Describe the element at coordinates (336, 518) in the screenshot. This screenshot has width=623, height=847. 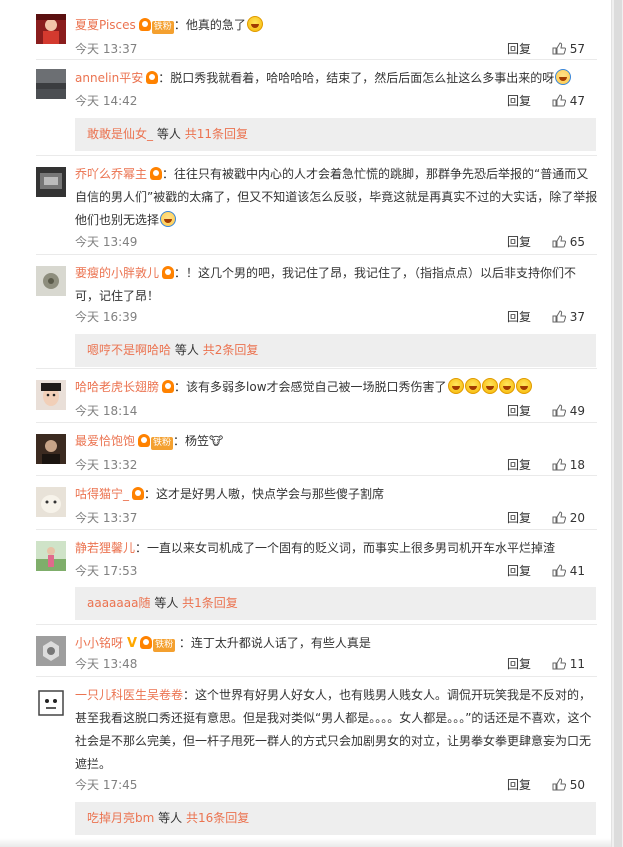
I see `comment-meta: 今天 13:37 回复 20` at that location.